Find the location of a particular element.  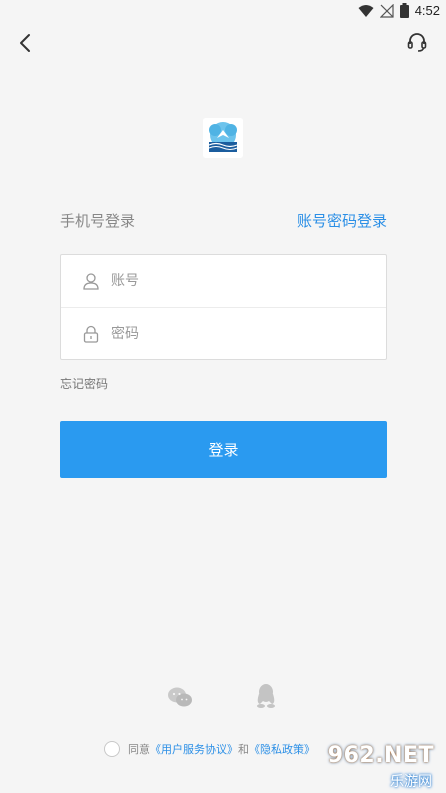

qq-icon is located at coordinates (266, 696).